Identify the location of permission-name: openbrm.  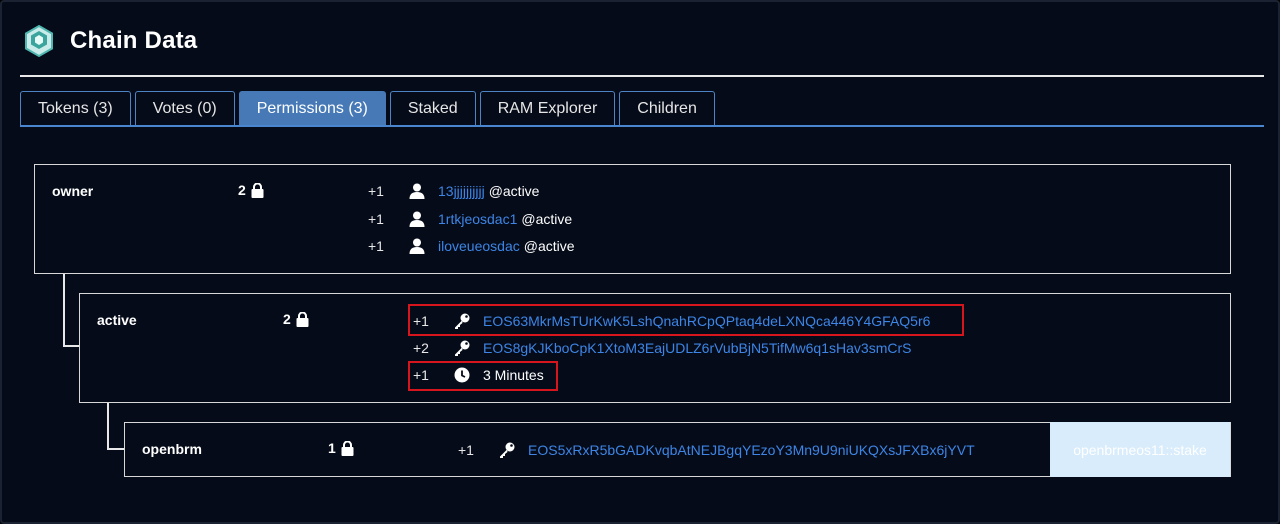
(172, 449).